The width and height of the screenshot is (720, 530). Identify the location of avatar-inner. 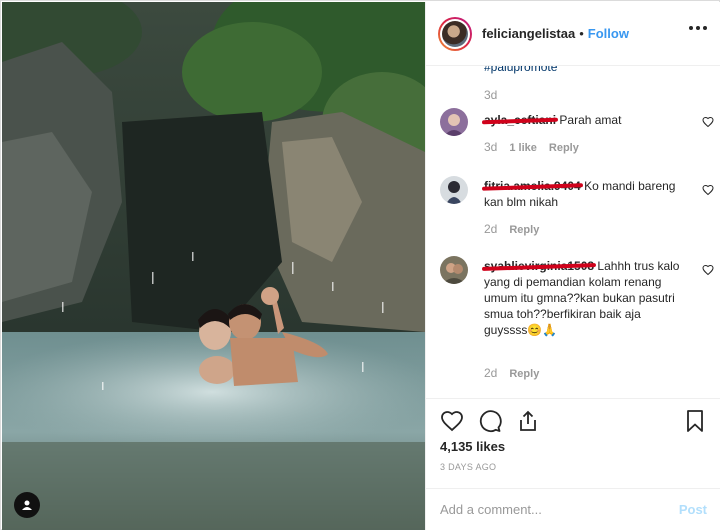
(455, 33).